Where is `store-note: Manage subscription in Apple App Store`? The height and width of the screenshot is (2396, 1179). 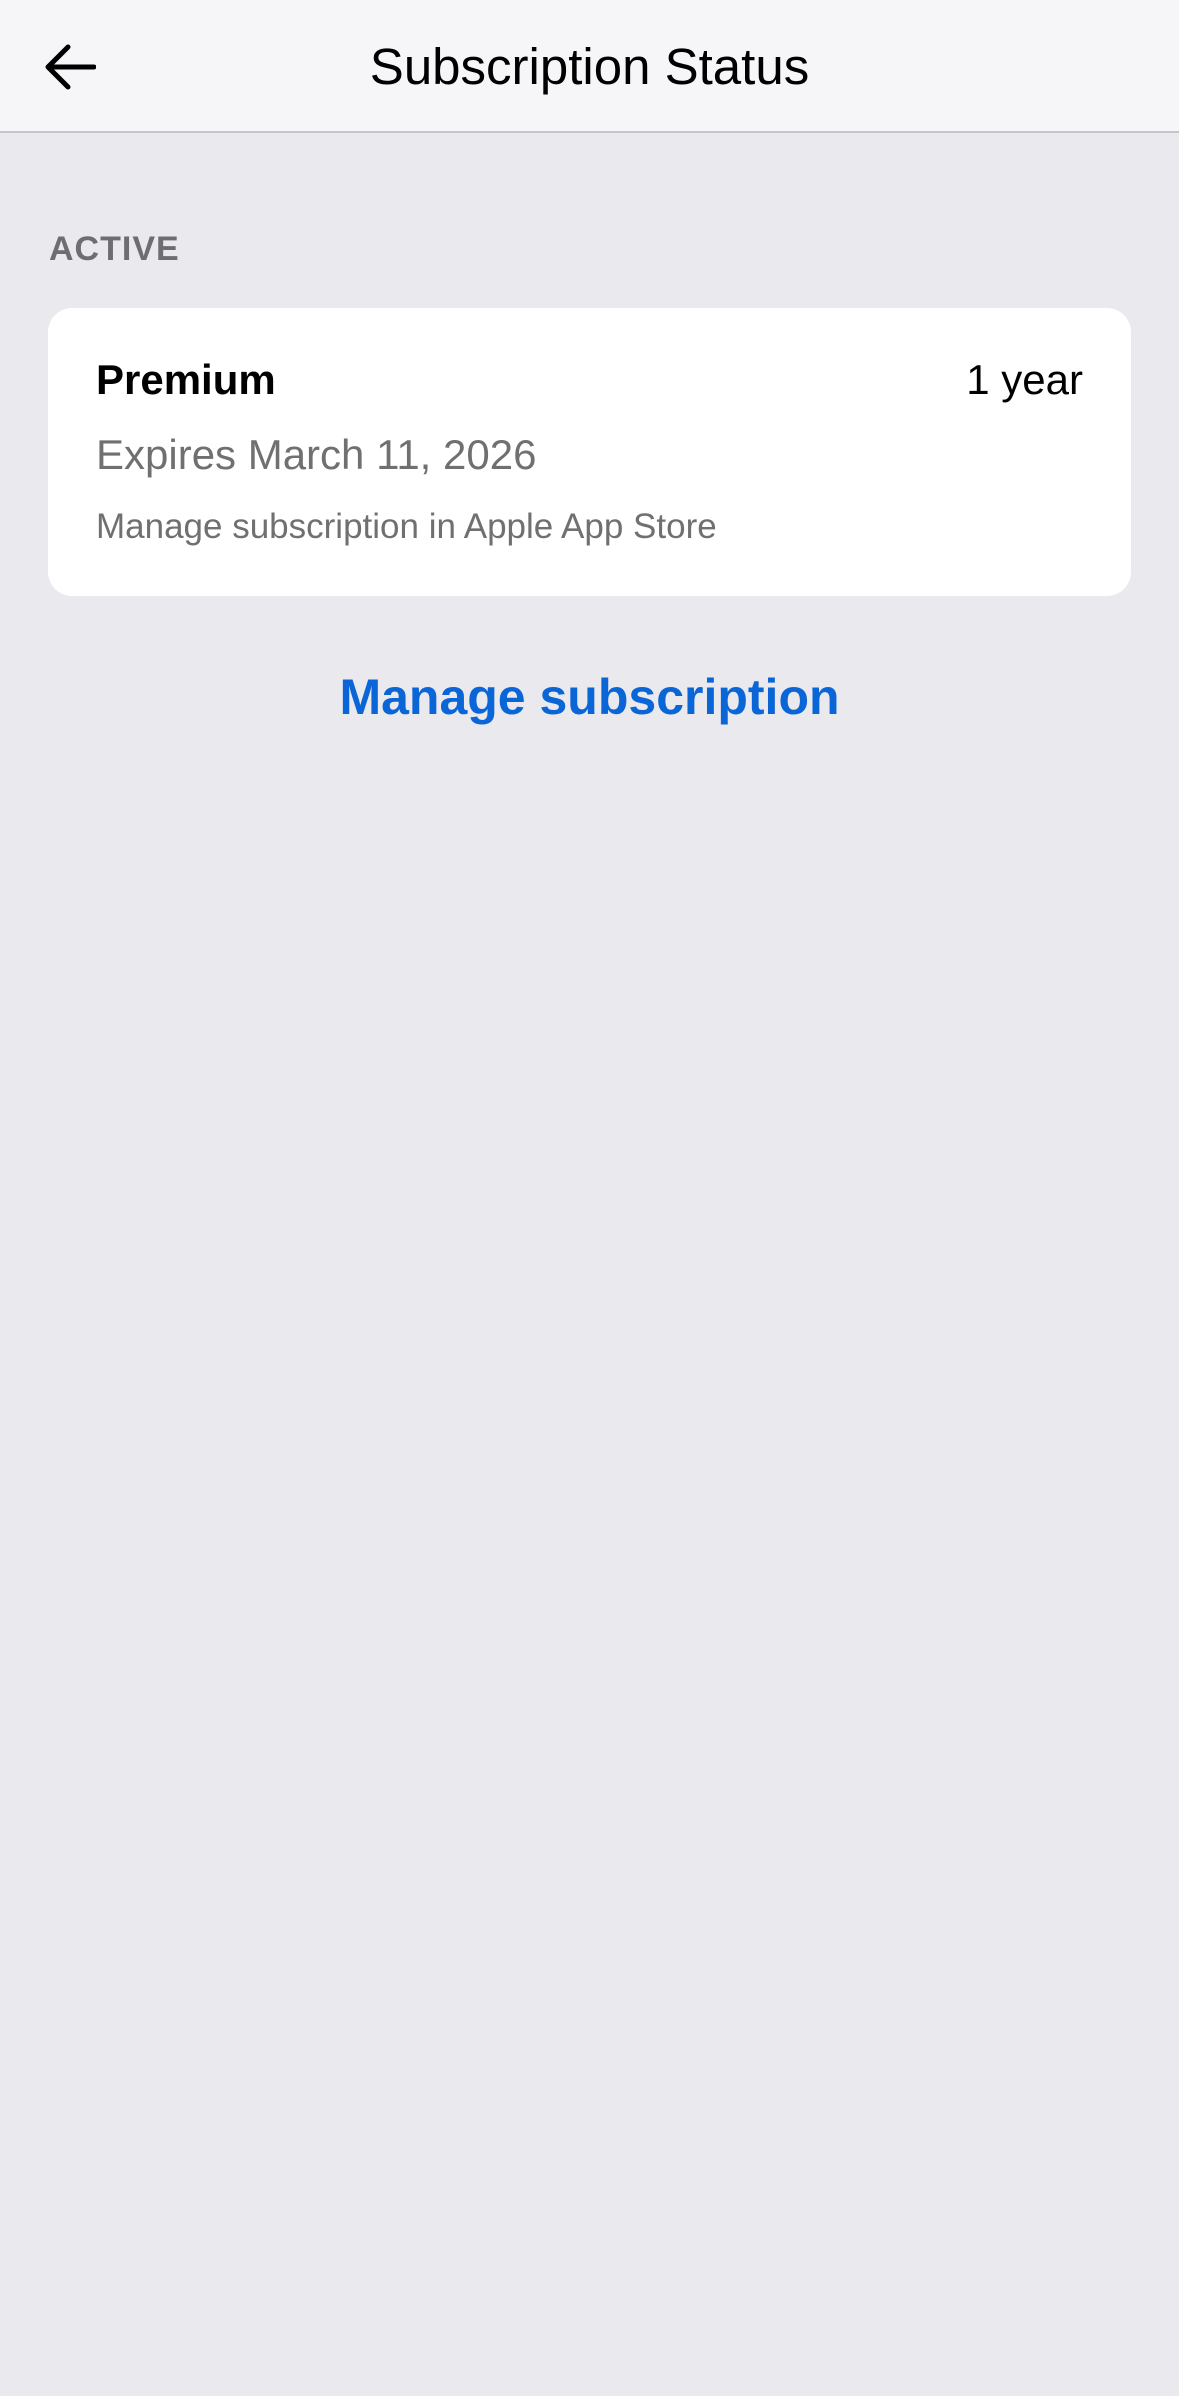
store-note: Manage subscription in Apple App Store is located at coordinates (406, 526).